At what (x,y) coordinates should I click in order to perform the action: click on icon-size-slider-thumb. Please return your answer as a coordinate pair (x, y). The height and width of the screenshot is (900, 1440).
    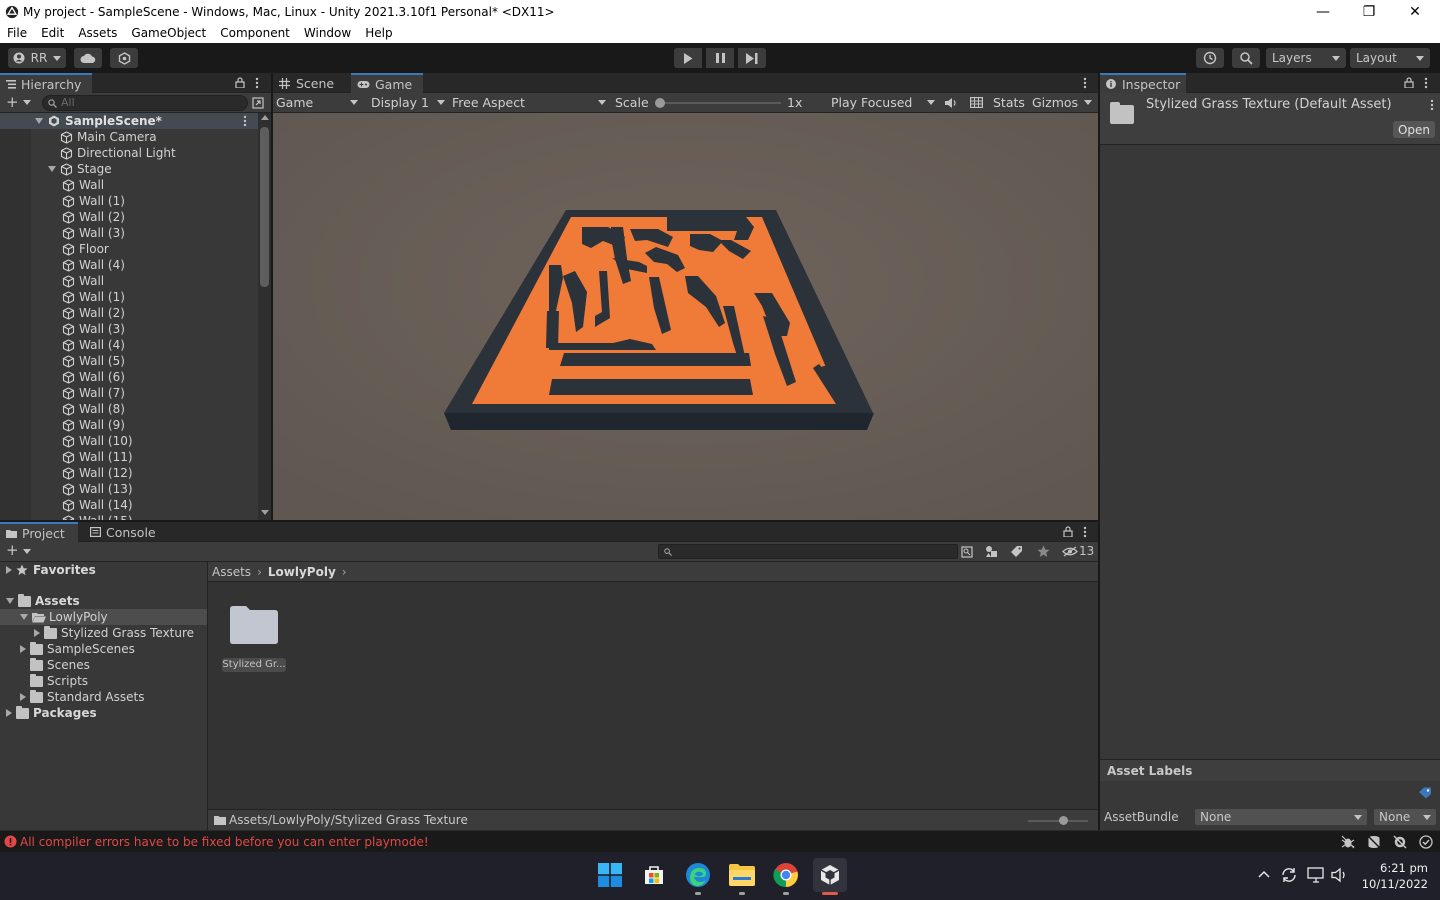
    Looking at the image, I should click on (1063, 820).